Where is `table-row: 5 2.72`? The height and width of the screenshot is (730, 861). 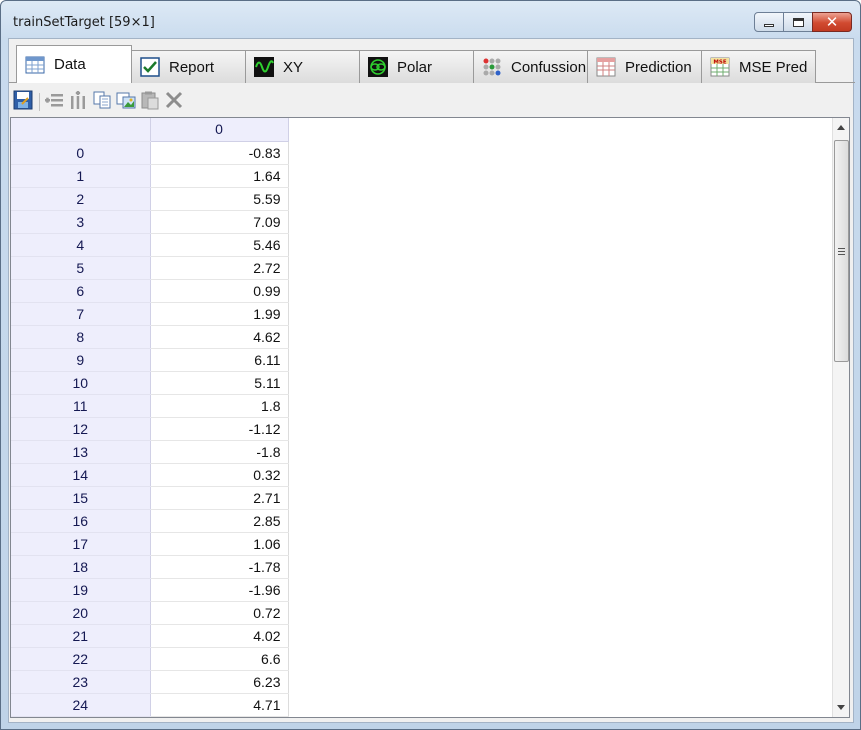 table-row: 5 2.72 is located at coordinates (150, 268).